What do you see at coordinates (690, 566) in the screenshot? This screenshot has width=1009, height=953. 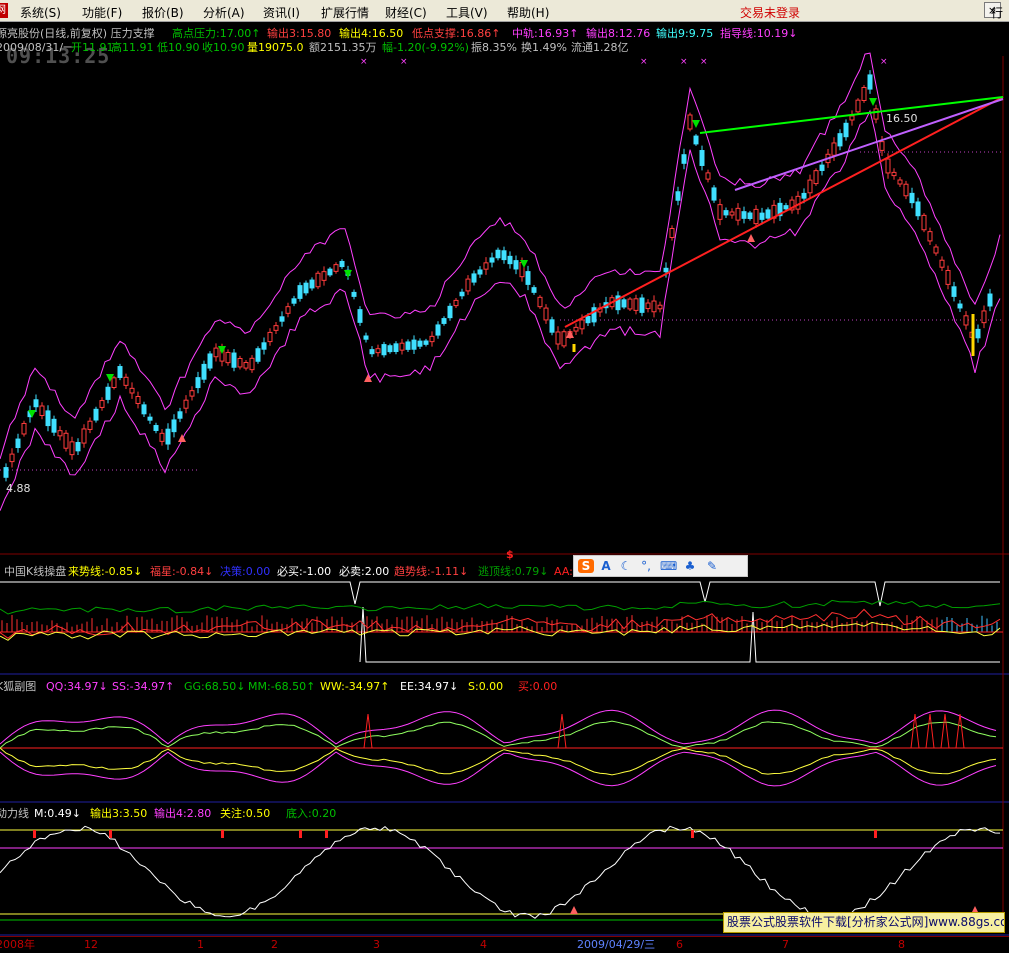 I see `shirt-icon: ♣` at bounding box center [690, 566].